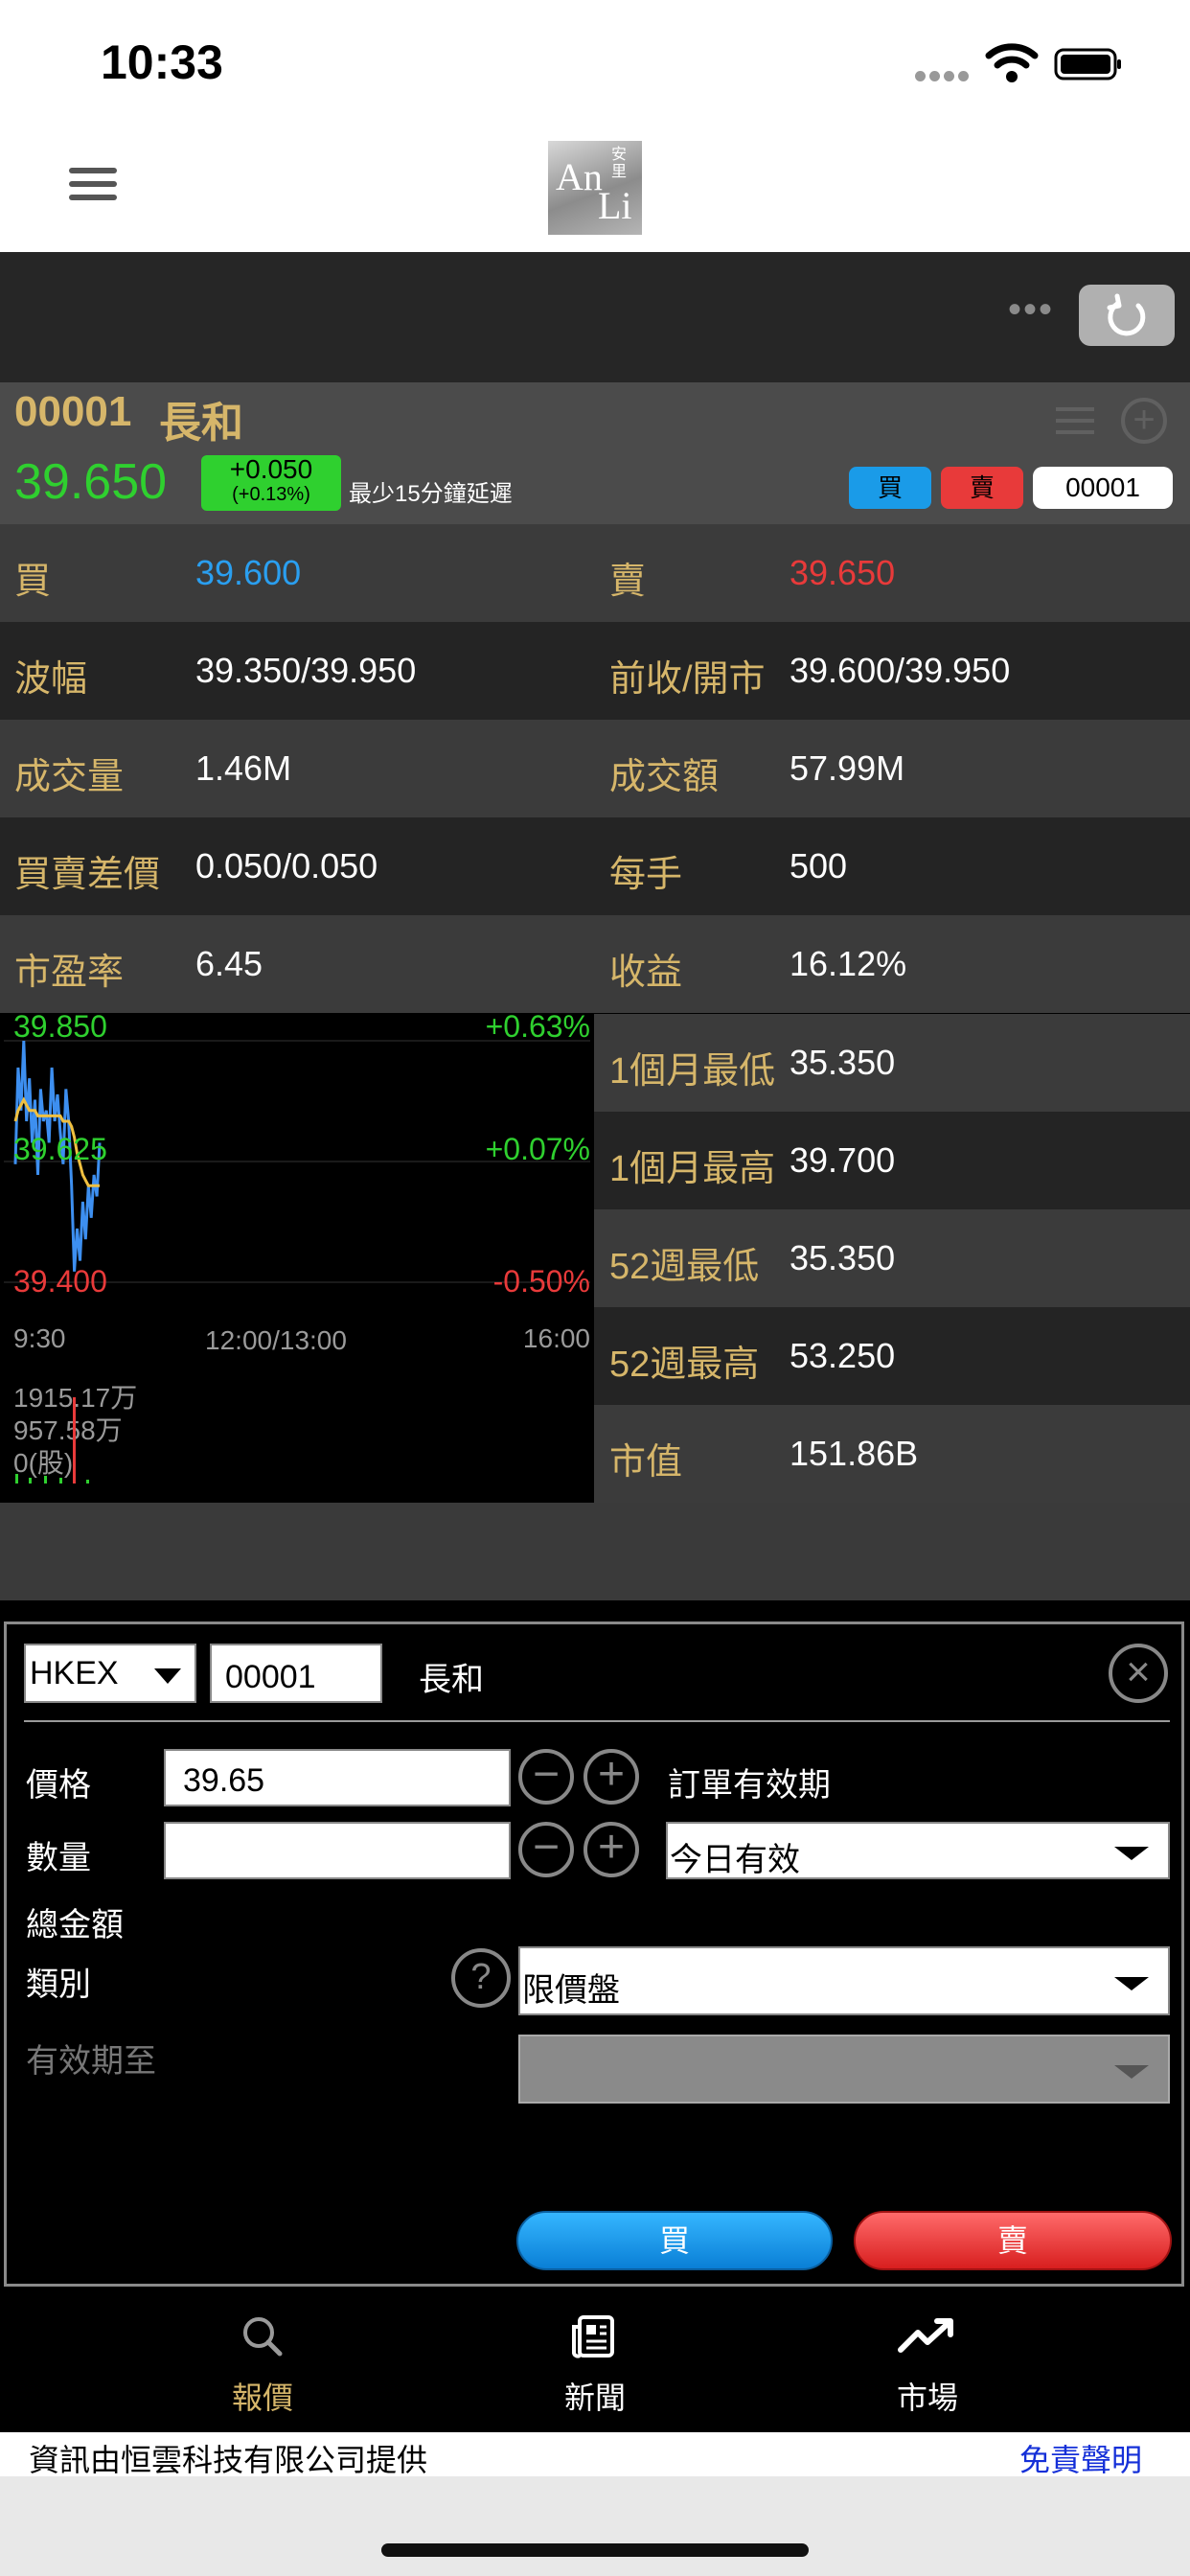  I want to click on close-order-icon: ×, so click(1138, 1673).